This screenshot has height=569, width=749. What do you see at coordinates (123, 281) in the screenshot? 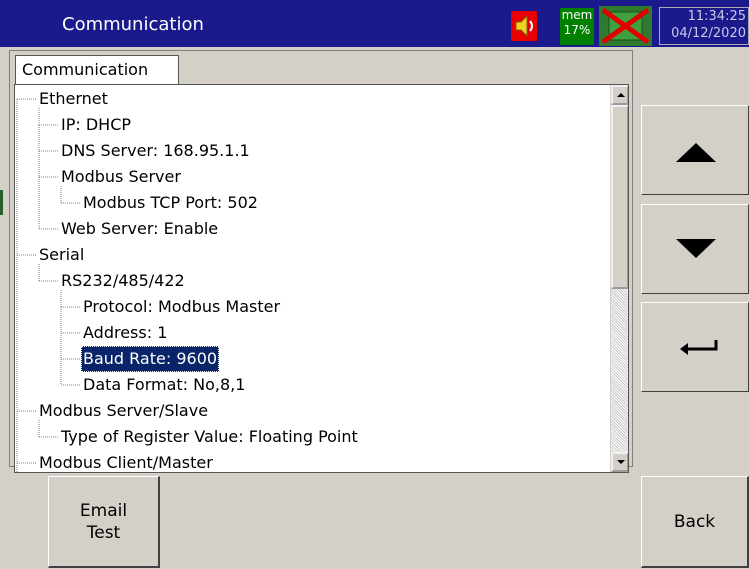
I see `tree-item: RS232/485/422` at bounding box center [123, 281].